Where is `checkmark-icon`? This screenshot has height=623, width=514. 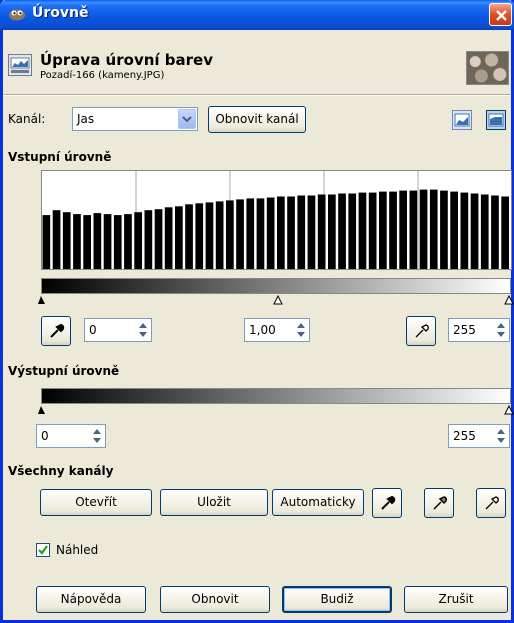 checkmark-icon is located at coordinates (43, 550).